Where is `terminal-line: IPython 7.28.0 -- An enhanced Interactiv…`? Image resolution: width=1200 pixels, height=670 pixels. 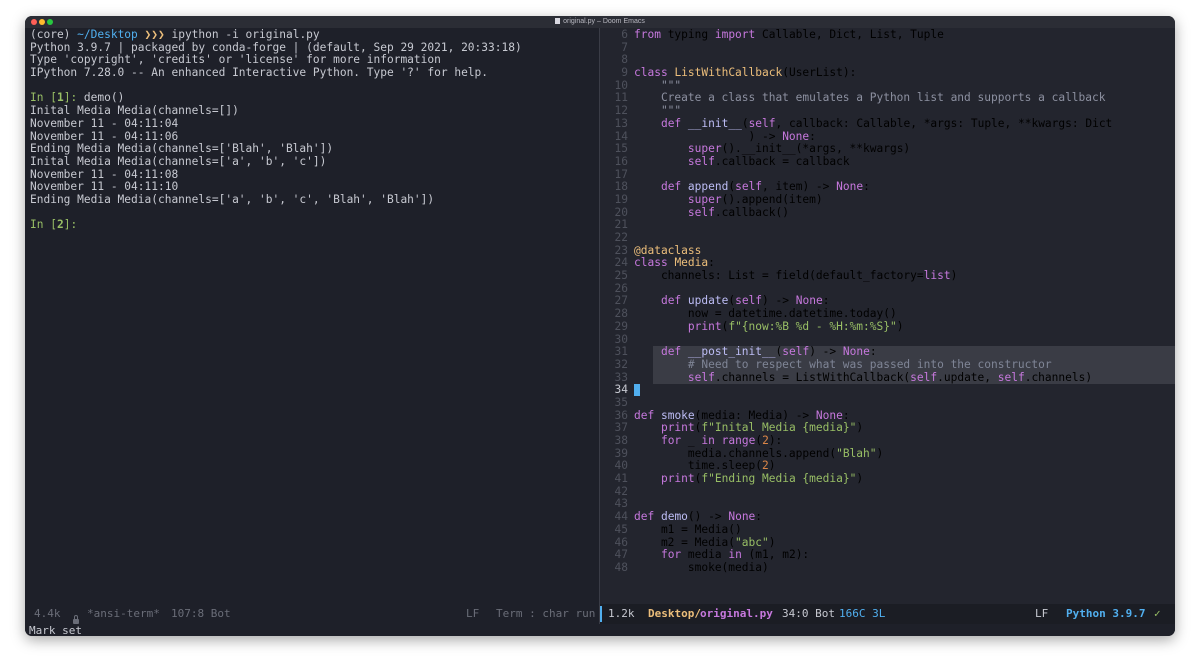 terminal-line: IPython 7.28.0 -- An enhanced Interactiv… is located at coordinates (259, 73).